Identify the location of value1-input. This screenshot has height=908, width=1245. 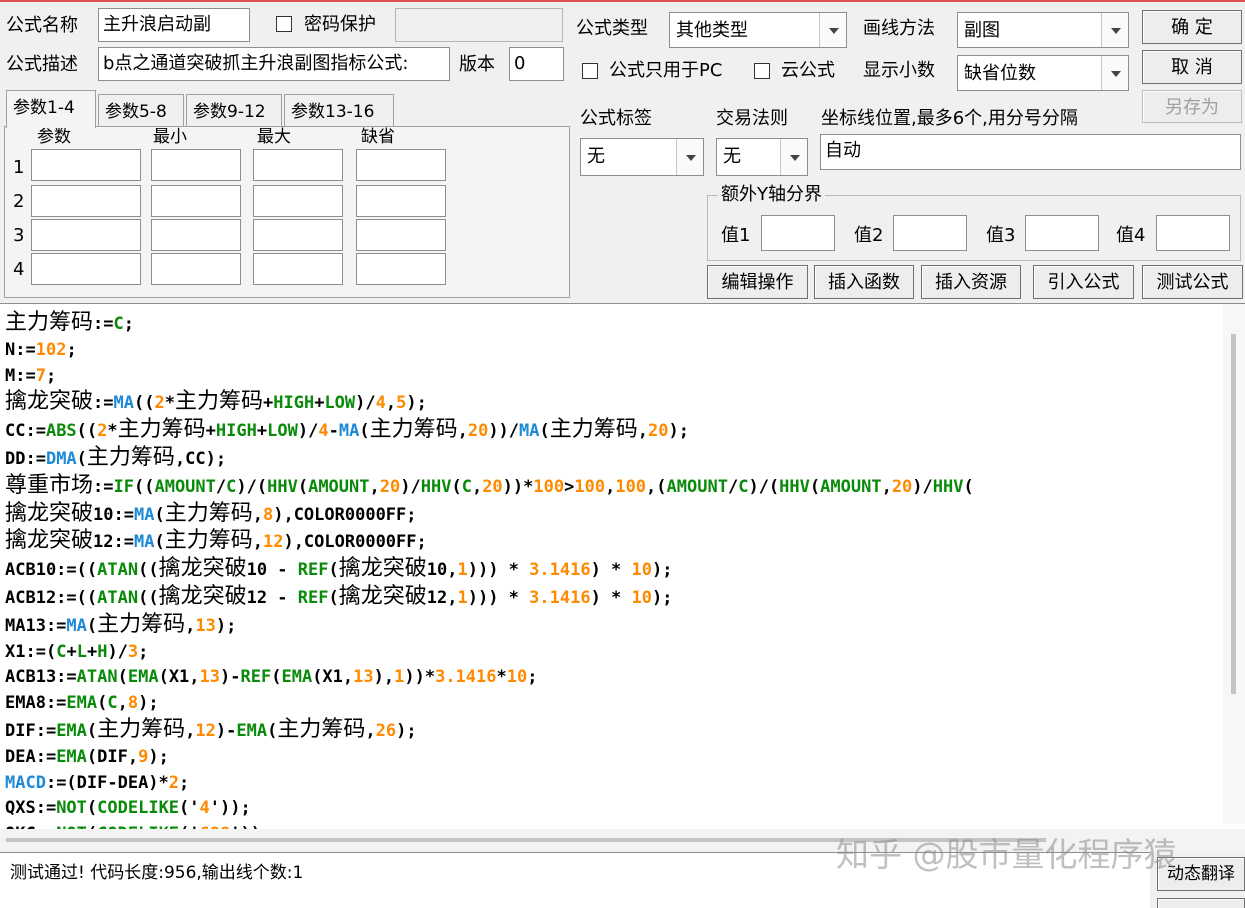
(798, 233).